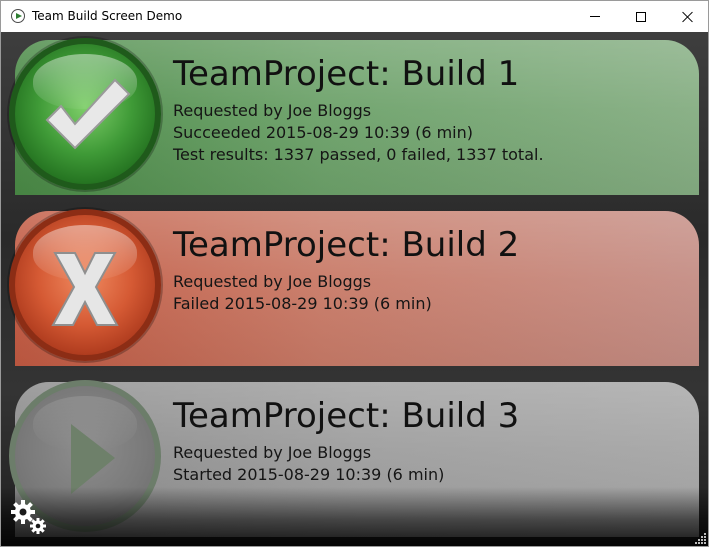 This screenshot has width=709, height=547. Describe the element at coordinates (88, 114) in the screenshot. I see `checkmark-icon` at that location.